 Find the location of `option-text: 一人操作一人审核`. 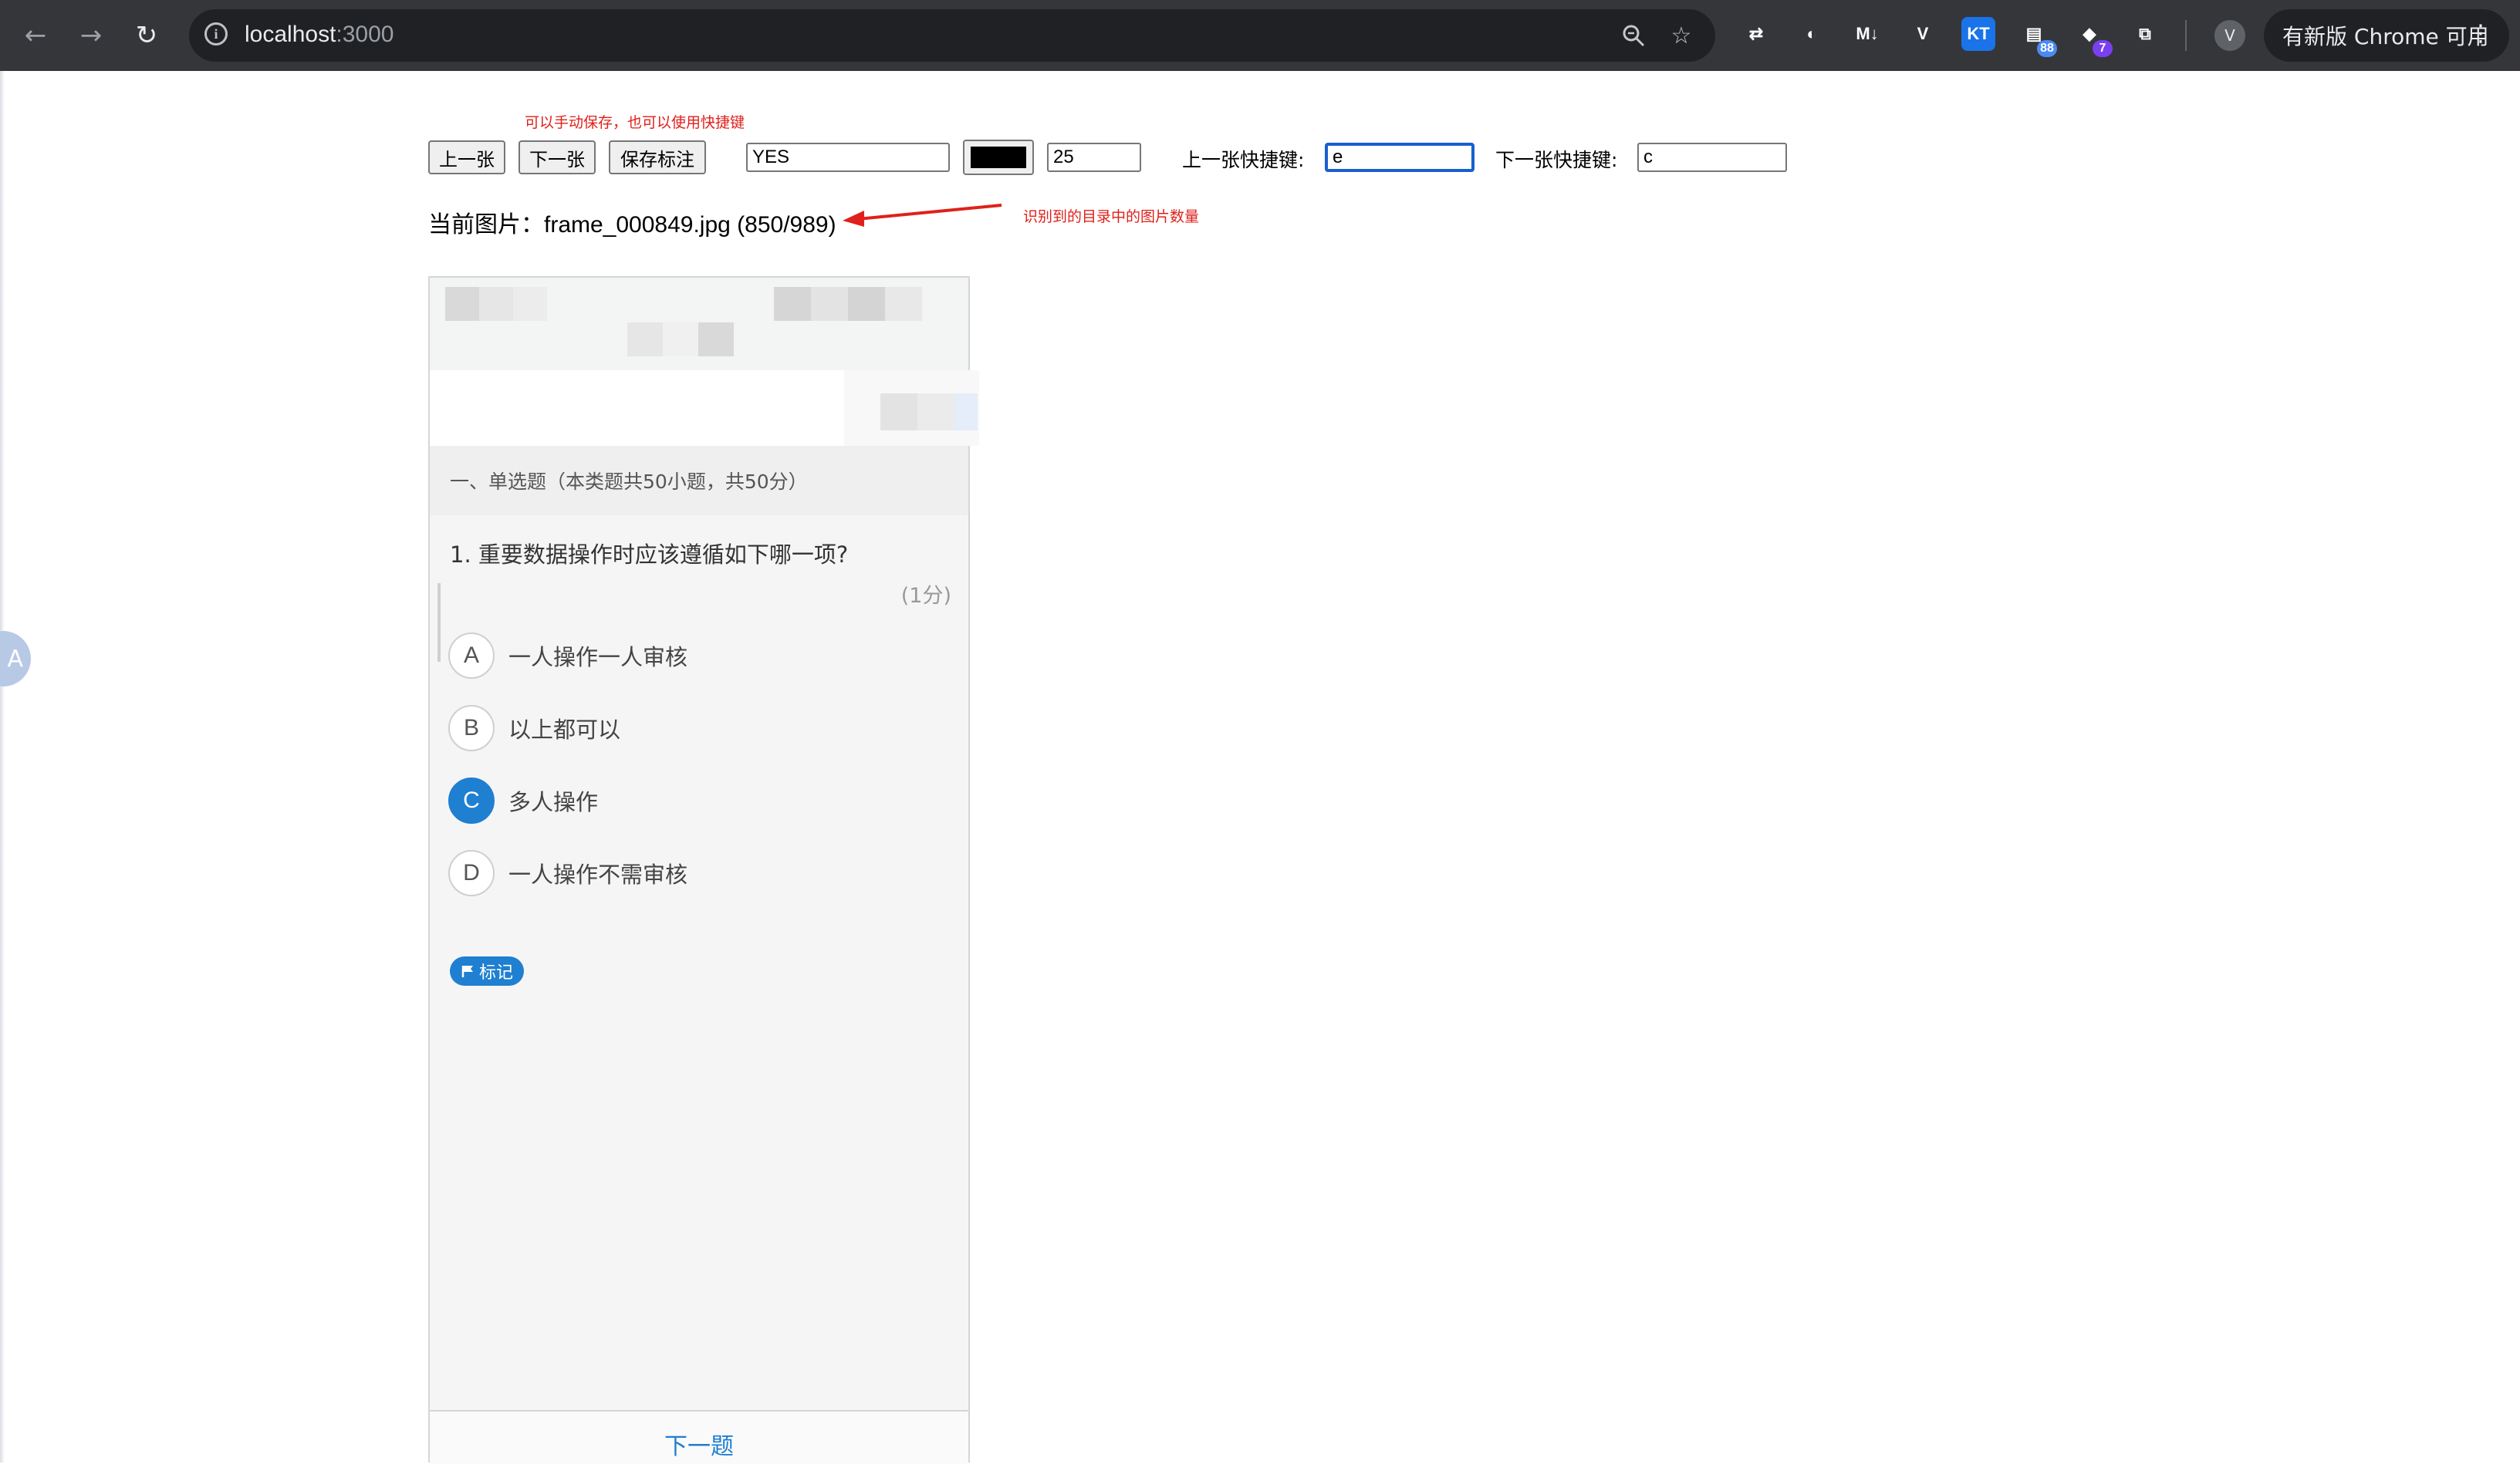

option-text: 一人操作一人审核 is located at coordinates (598, 657).